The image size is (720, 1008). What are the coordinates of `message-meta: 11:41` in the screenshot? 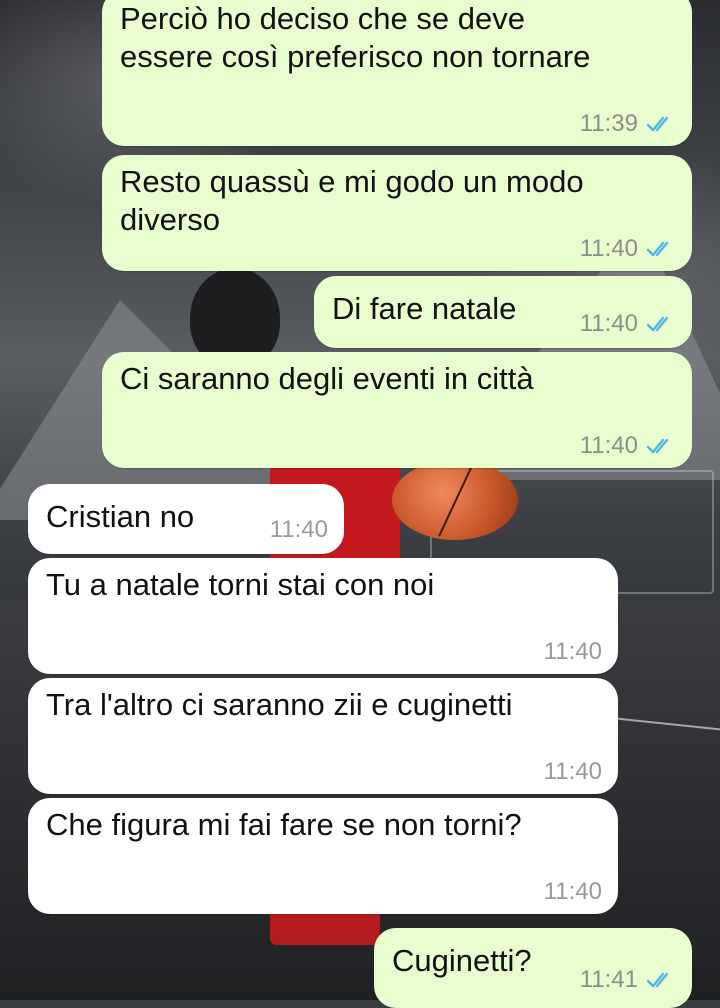 It's located at (628, 980).